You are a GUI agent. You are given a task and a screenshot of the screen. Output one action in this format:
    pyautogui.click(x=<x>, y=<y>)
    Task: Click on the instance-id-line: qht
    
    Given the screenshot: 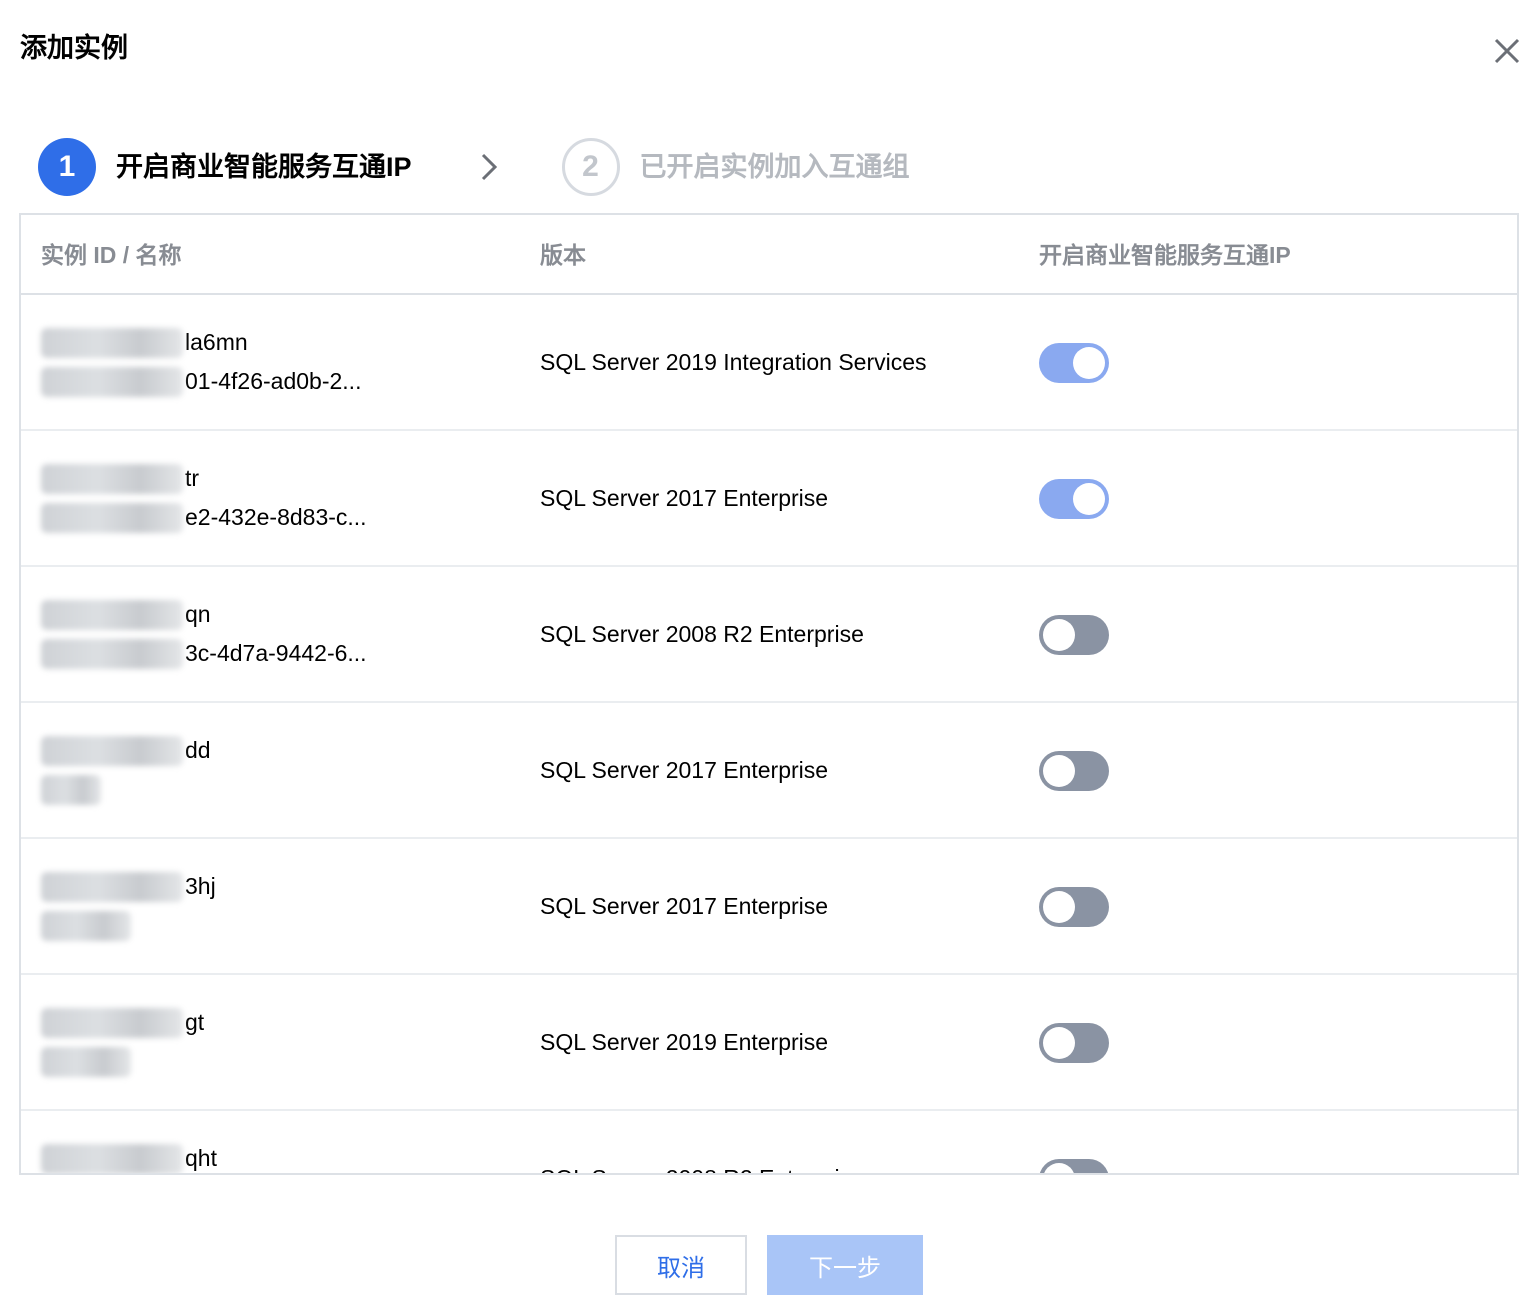 What is the action you would take?
    pyautogui.click(x=241, y=1156)
    